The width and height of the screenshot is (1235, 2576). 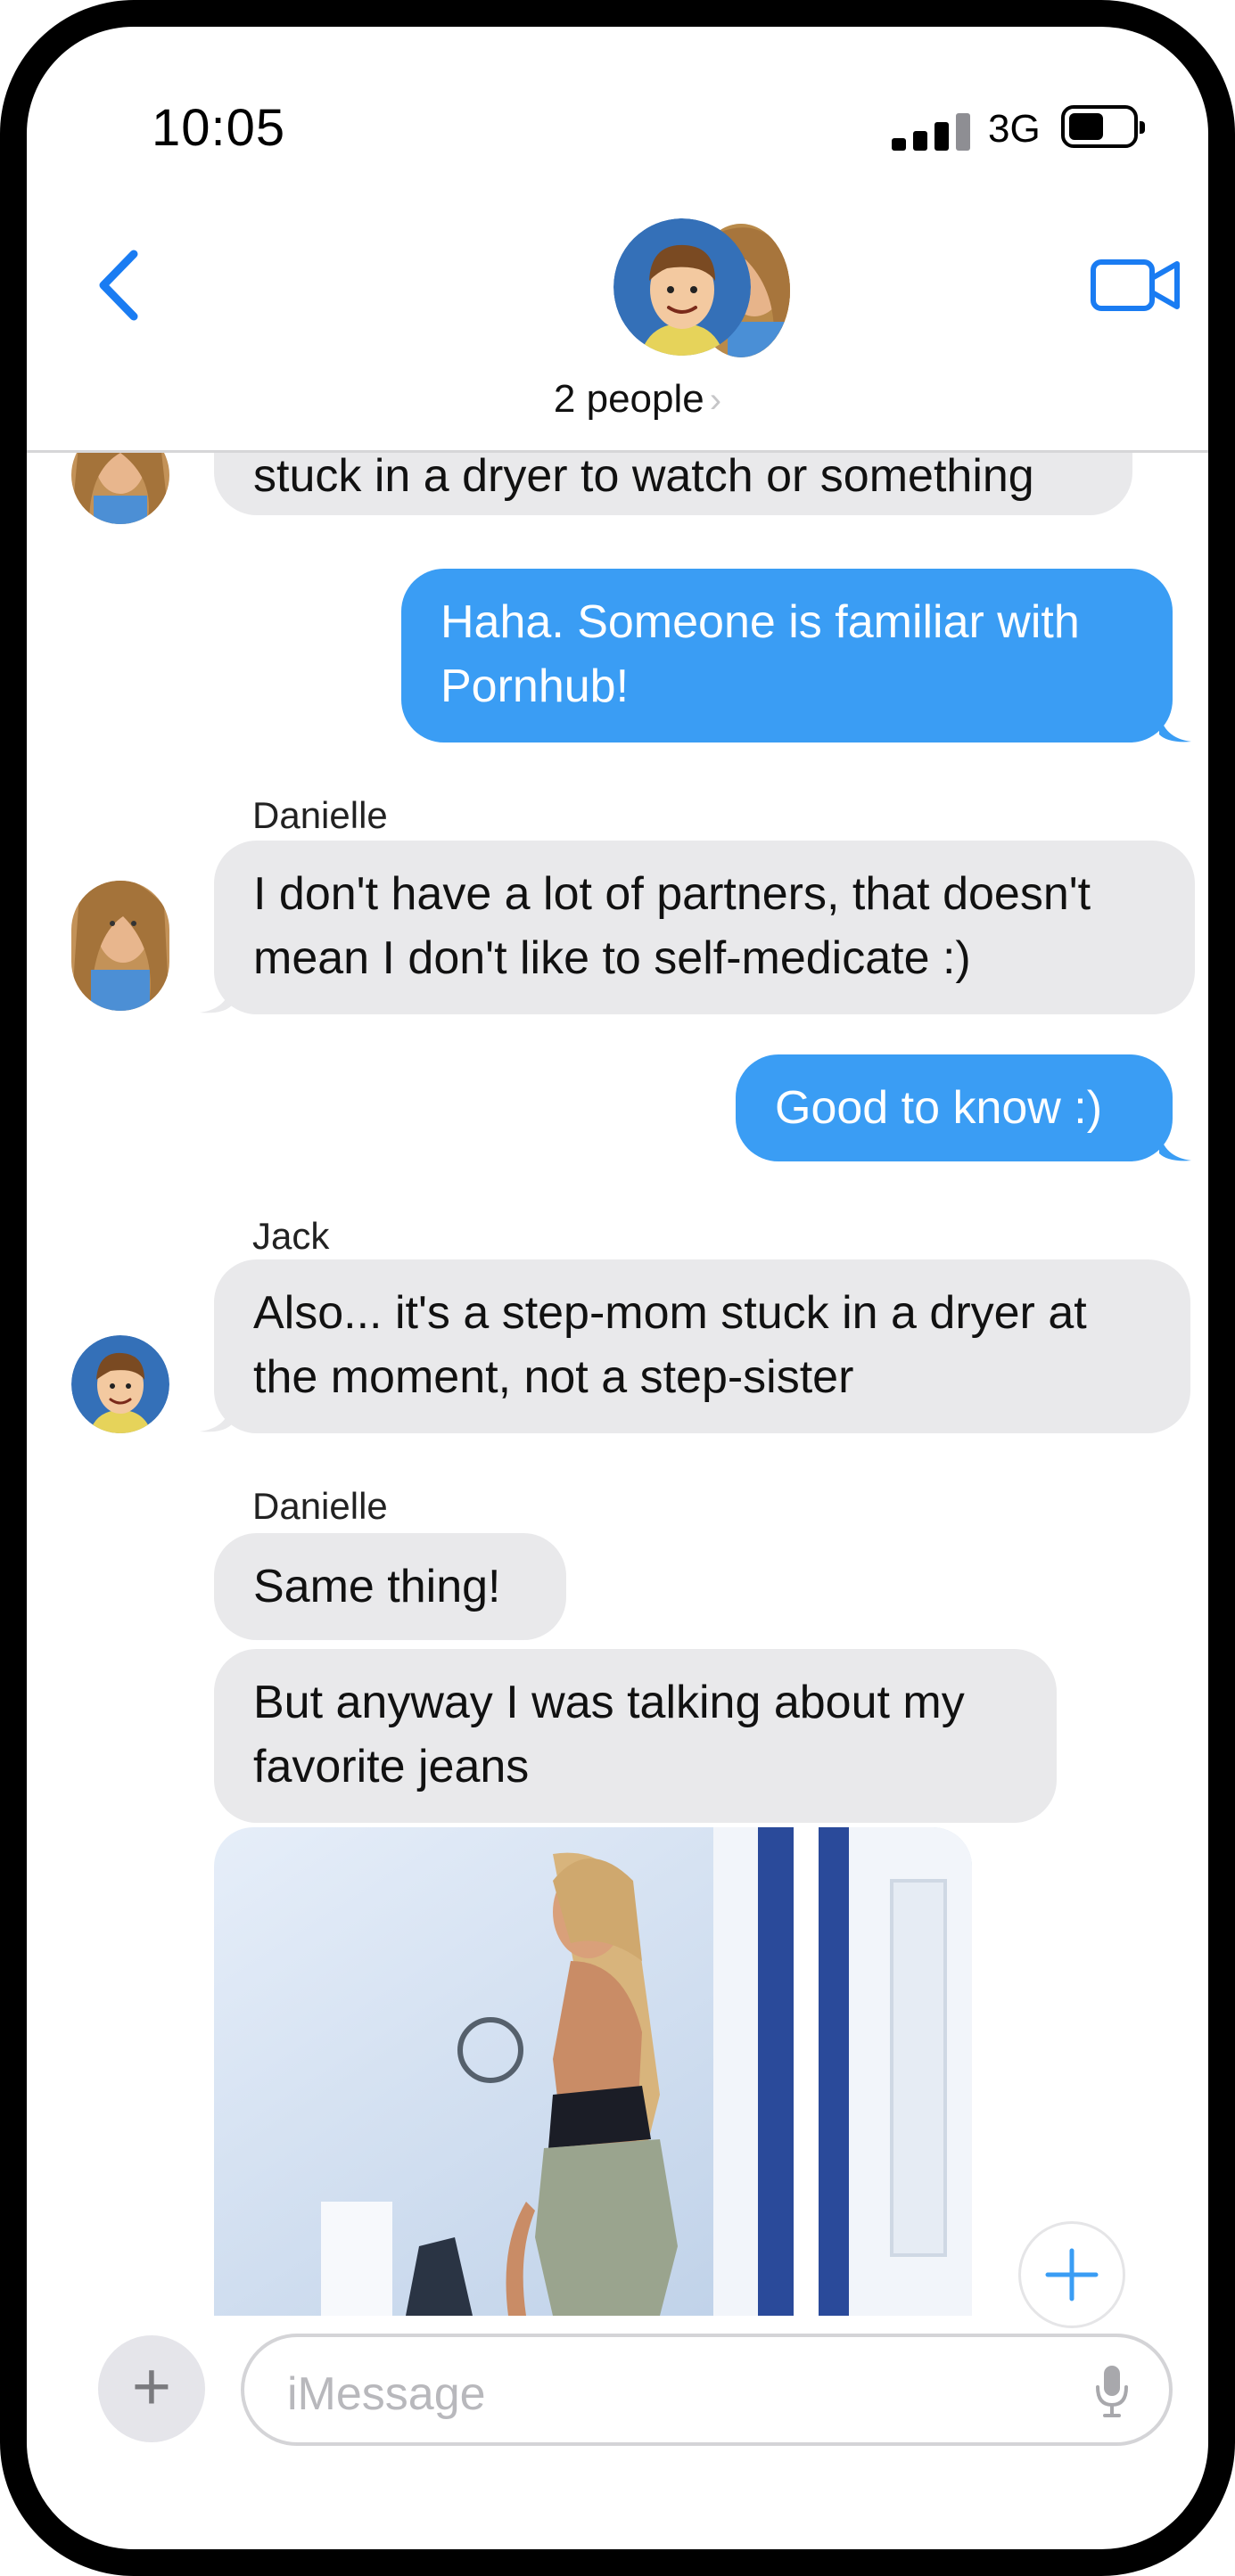 What do you see at coordinates (628, 399) in the screenshot?
I see `group-label: 2 people` at bounding box center [628, 399].